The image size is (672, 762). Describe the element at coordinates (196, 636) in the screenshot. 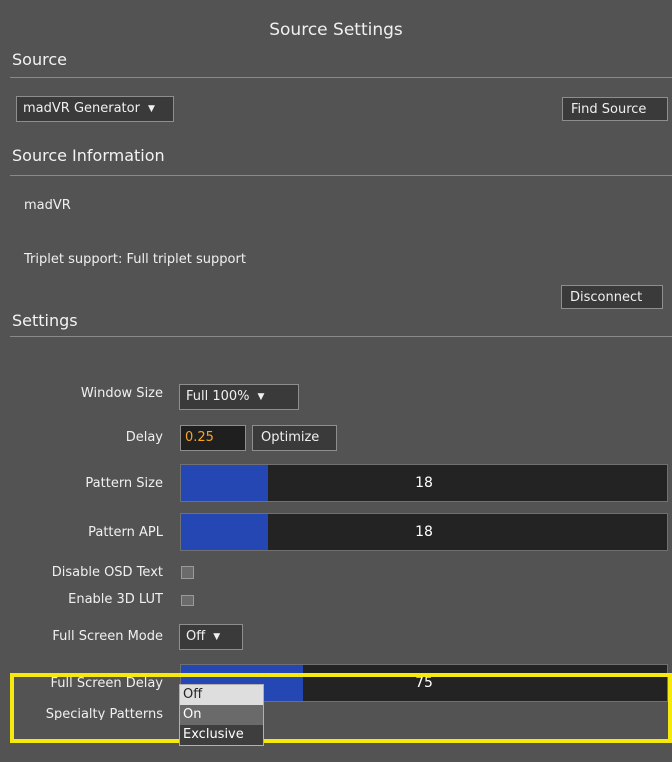

I see `full-screen-mode-value: Off` at that location.